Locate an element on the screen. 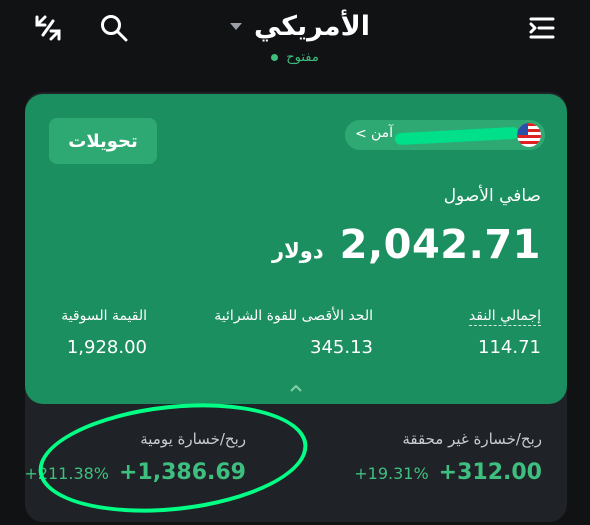 Image resolution: width=590 pixels, height=525 pixels. transfers-button: تحويلات is located at coordinates (103, 141).